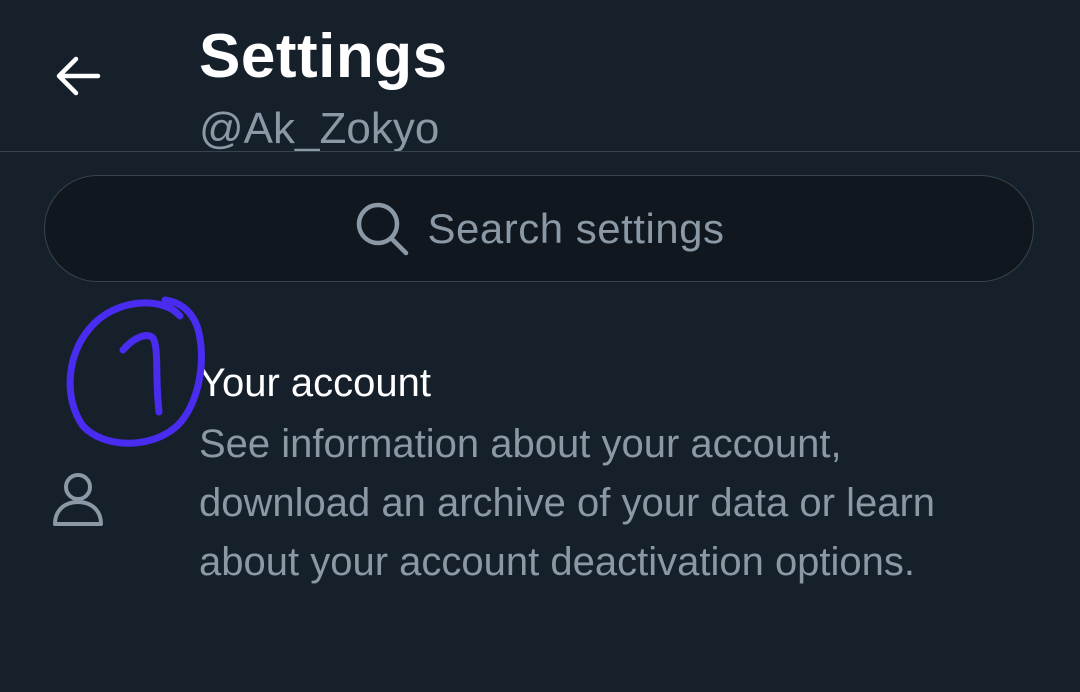  What do you see at coordinates (540, 151) in the screenshot?
I see `header-divider` at bounding box center [540, 151].